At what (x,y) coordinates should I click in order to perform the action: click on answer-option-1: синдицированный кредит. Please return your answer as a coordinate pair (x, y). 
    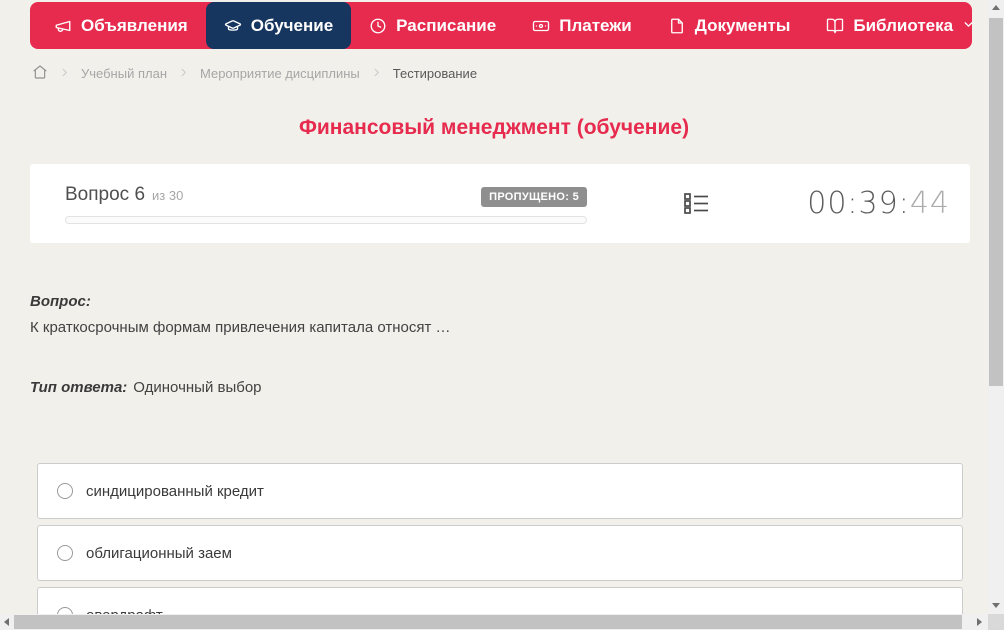
    Looking at the image, I should click on (500, 491).